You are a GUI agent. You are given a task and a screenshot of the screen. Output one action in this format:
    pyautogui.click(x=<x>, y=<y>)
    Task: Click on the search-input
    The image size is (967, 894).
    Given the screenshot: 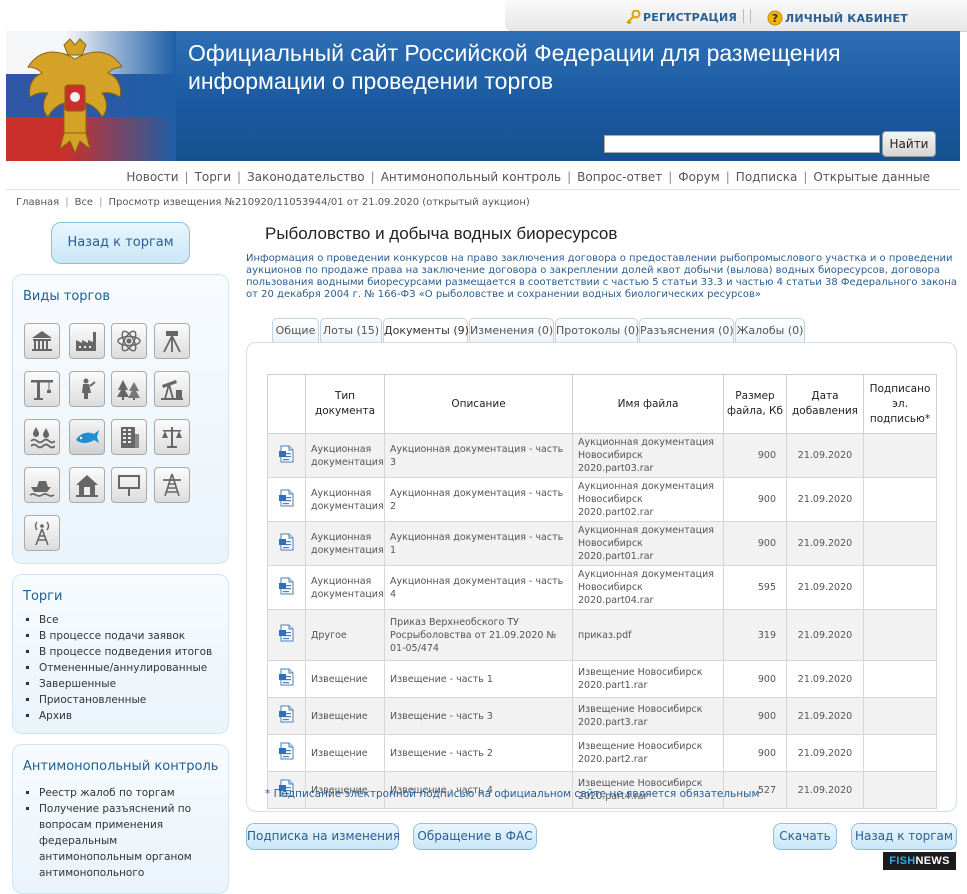 What is the action you would take?
    pyautogui.click(x=742, y=144)
    